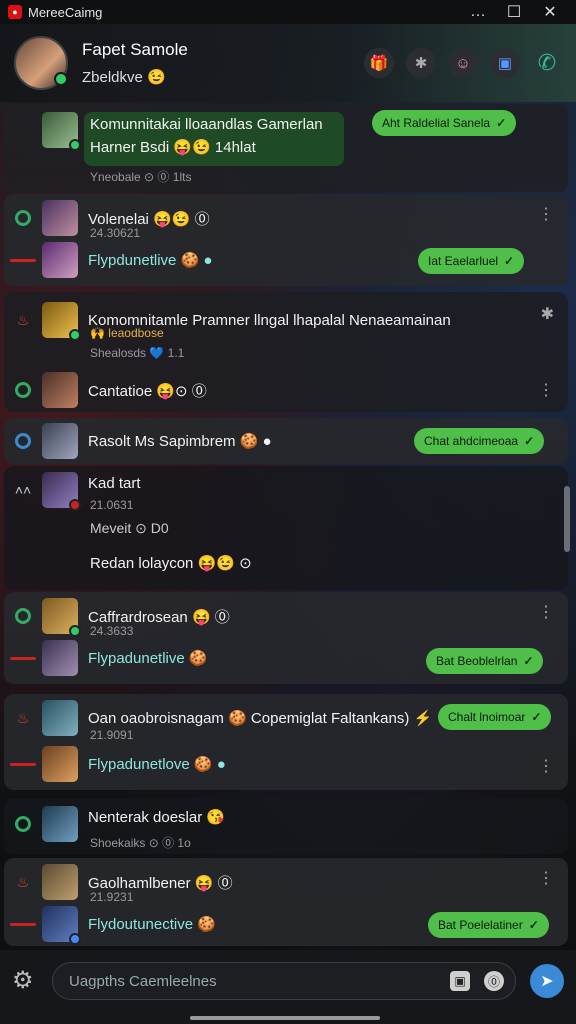  What do you see at coordinates (547, 63) in the screenshot?
I see `phone-icon: ✆` at bounding box center [547, 63].